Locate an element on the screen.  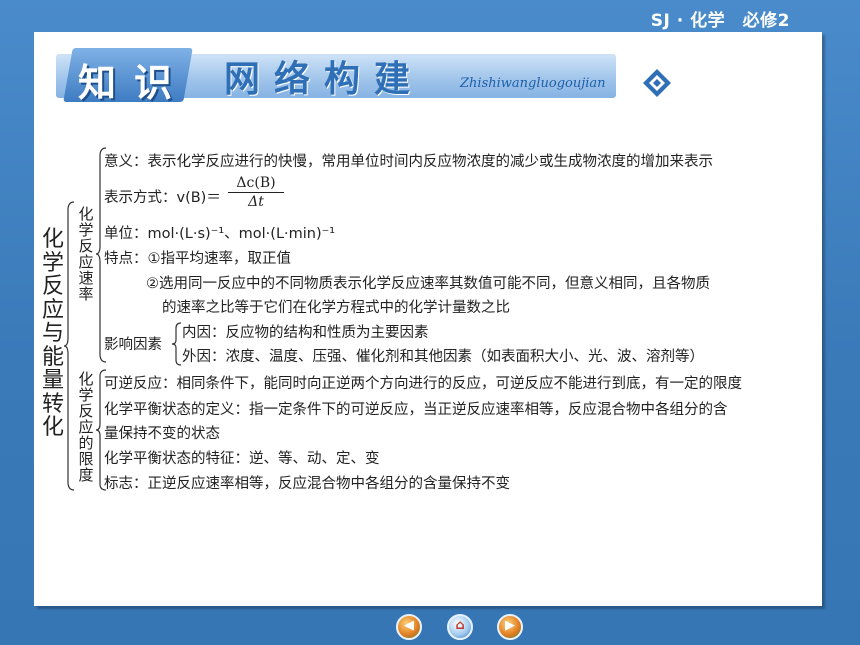
fraction-denominator: Δt is located at coordinates (256, 202).